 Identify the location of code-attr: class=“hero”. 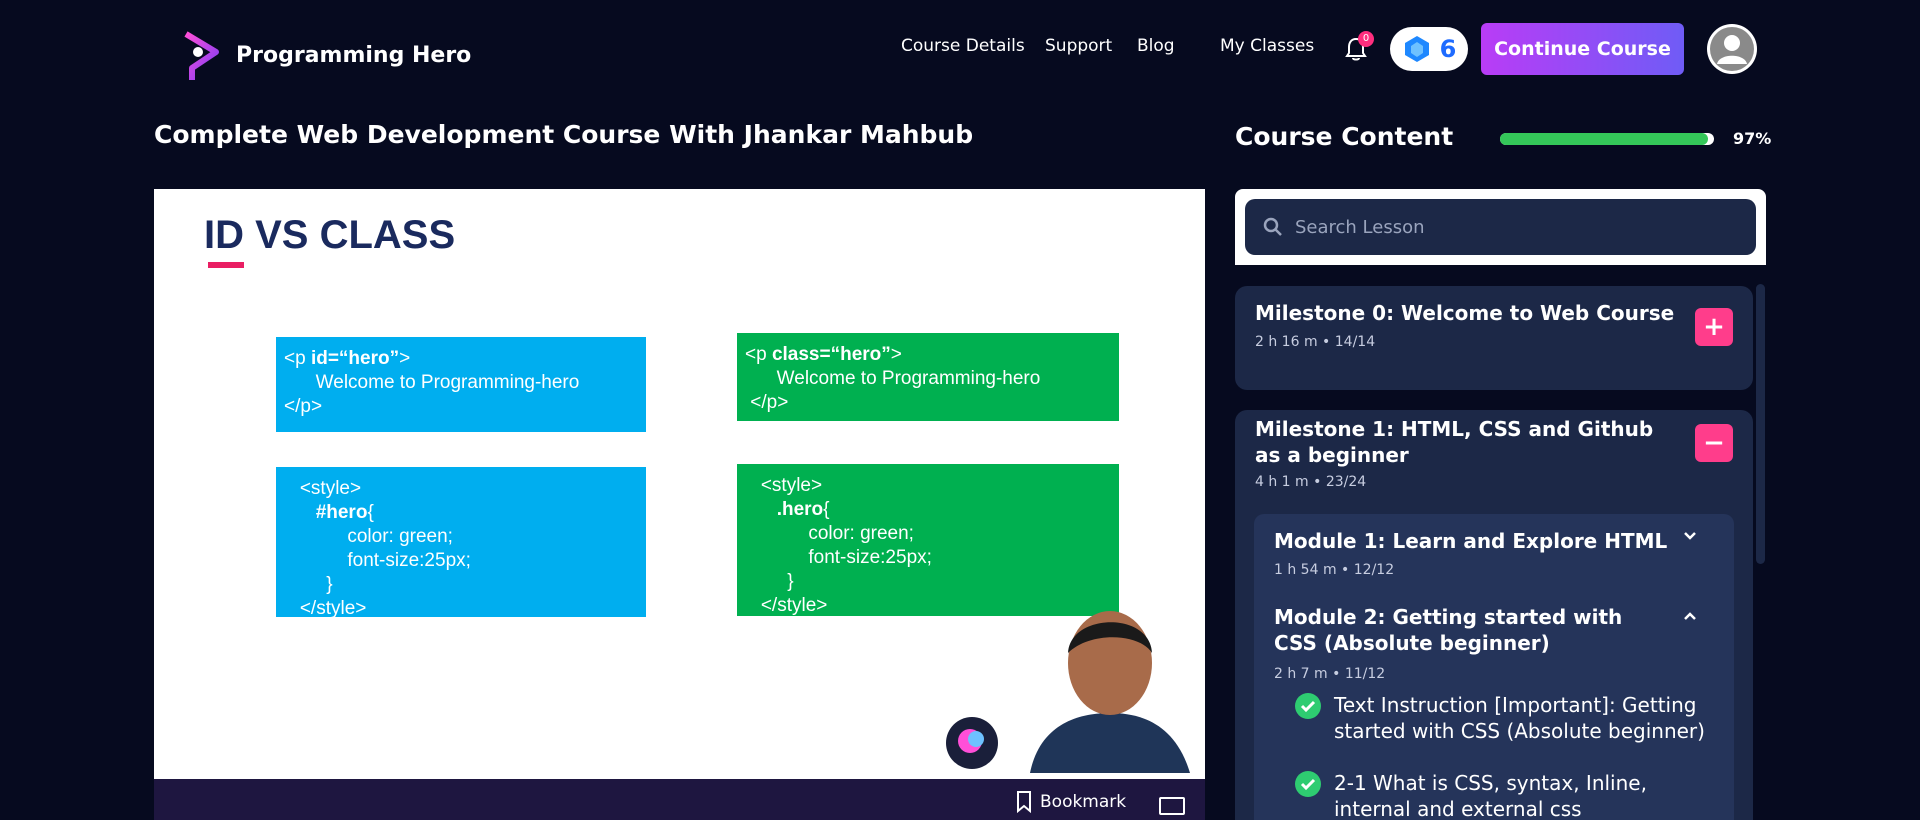
(831, 354).